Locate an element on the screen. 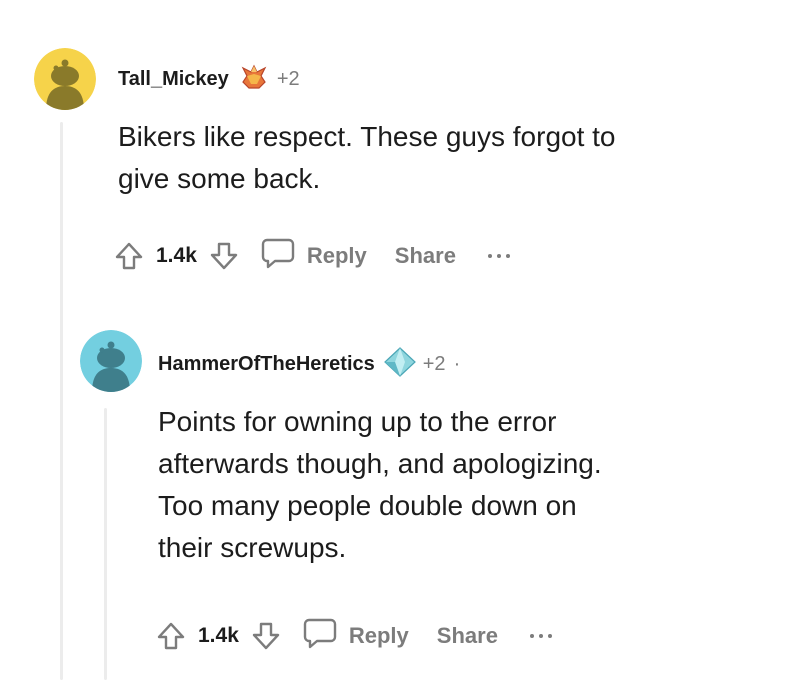 The image size is (800, 680). username: Tall_Mickey is located at coordinates (173, 79).